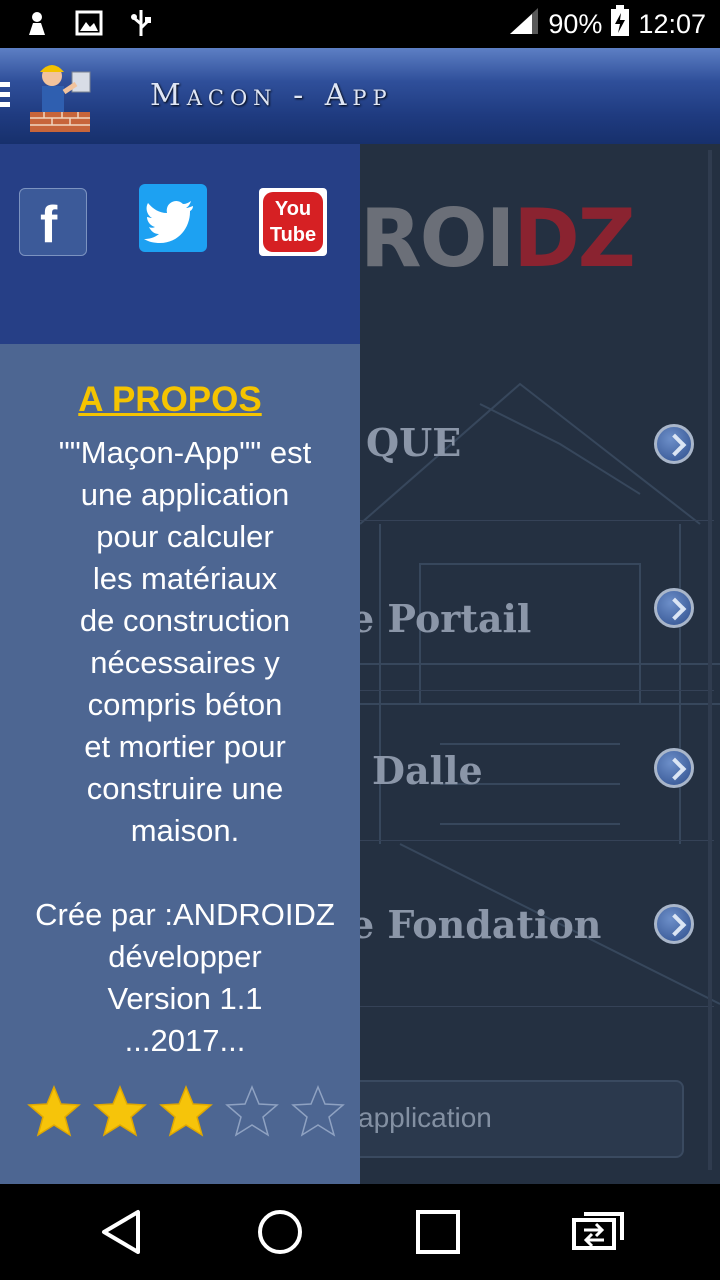 This screenshot has width=720, height=1280. I want to click on switch-app-icon, so click(598, 1232).